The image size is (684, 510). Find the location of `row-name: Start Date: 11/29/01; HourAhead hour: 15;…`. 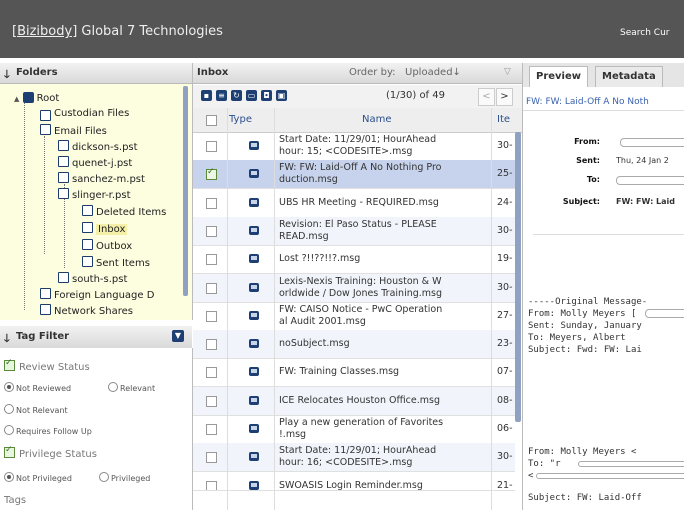

row-name: Start Date: 11/29/01; HourAhead hour: 15;… is located at coordinates (381, 146).